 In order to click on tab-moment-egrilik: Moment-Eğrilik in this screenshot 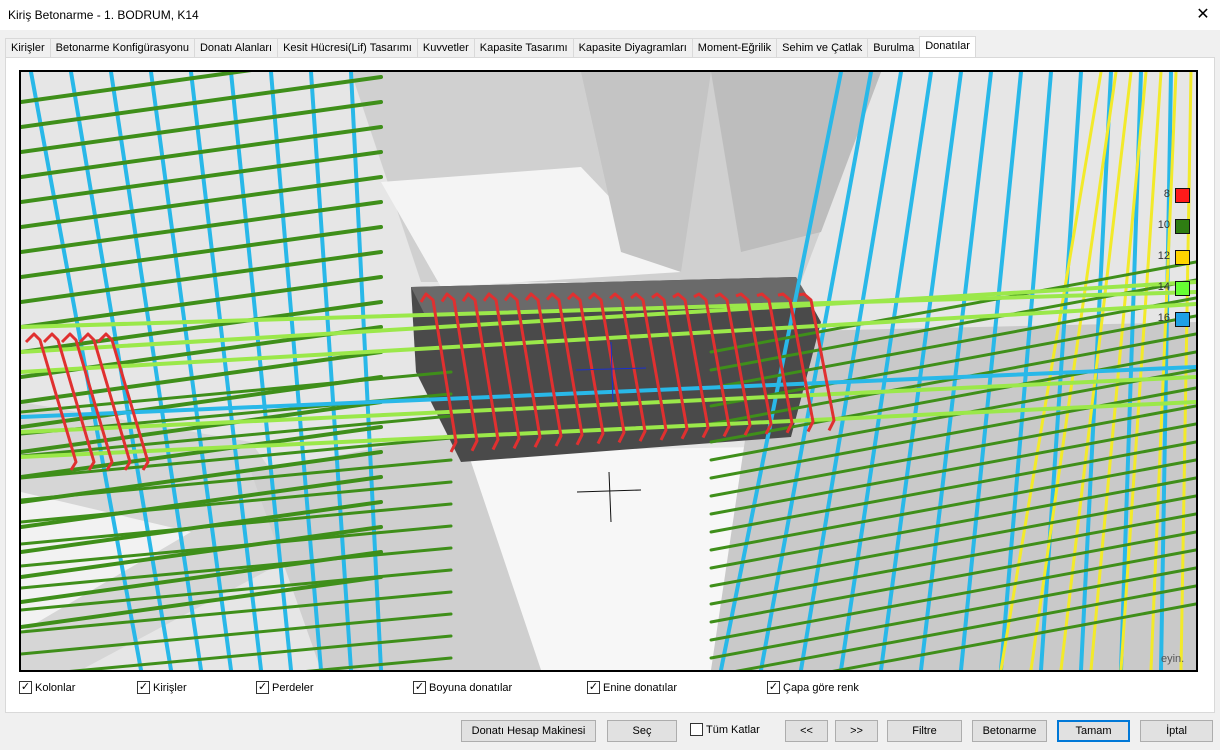, I will do `click(734, 48)`.